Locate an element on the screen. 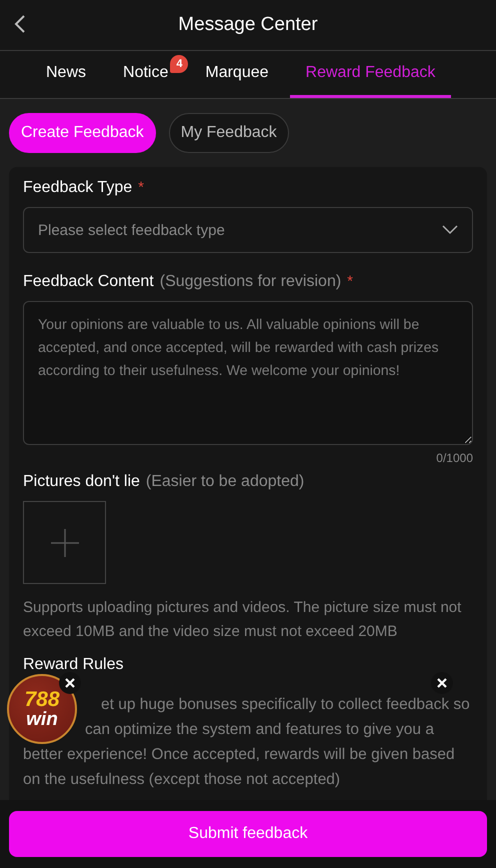 The height and width of the screenshot is (868, 496). upload-note: Supports uploading pictures and videos. The picture size must not exceed 10MB and the video size must not exceed 20MB is located at coordinates (242, 620).